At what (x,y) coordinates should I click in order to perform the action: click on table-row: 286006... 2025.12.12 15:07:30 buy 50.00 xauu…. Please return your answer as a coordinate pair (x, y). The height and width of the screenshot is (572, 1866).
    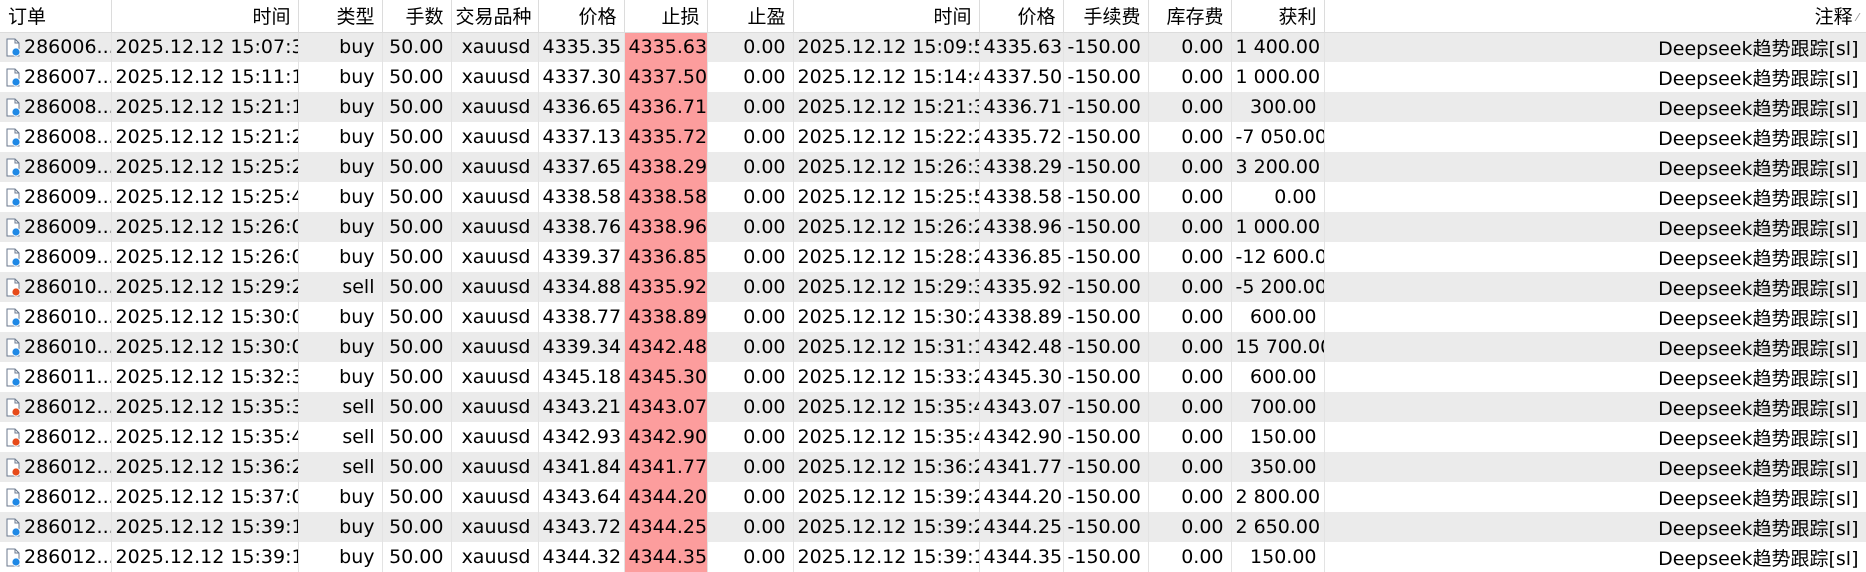
    Looking at the image, I should click on (933, 47).